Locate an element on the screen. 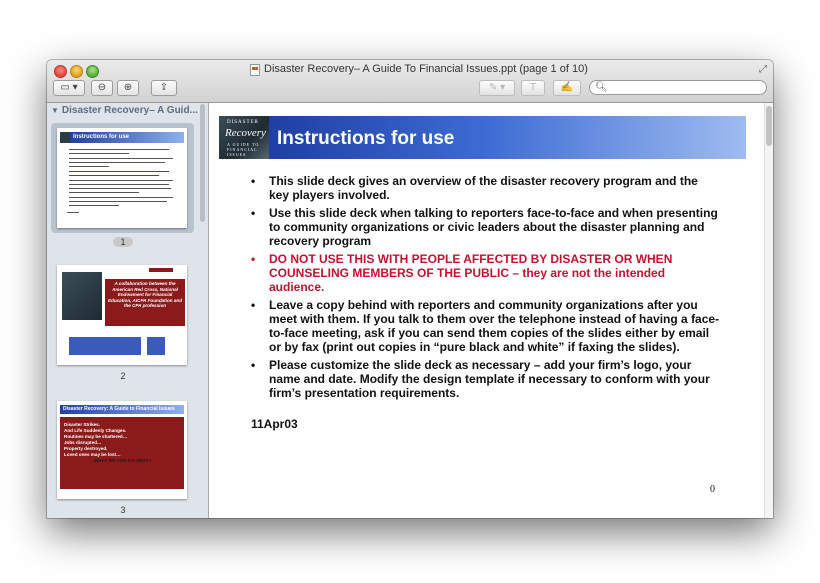 The width and height of the screenshot is (820, 583). share-button: ⇪ is located at coordinates (164, 88).